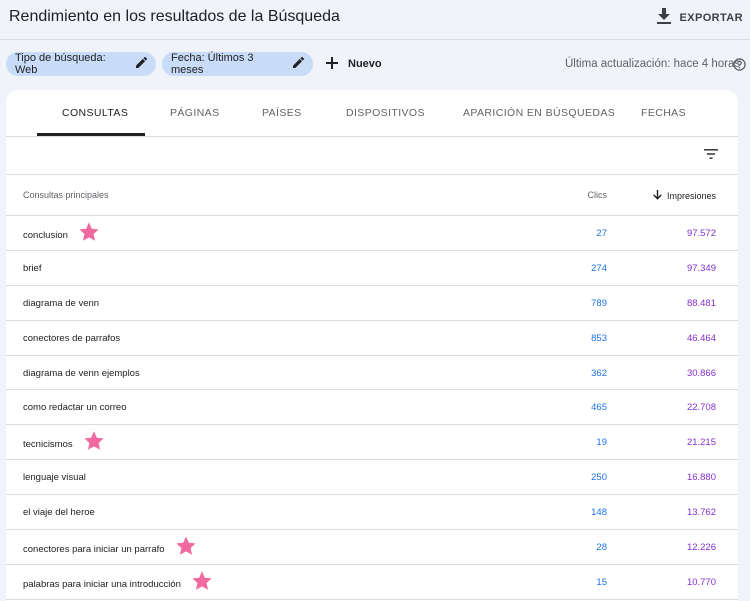 This screenshot has height=601, width=750. Describe the element at coordinates (95, 113) in the screenshot. I see `tab-queries: CONSULTAS` at that location.